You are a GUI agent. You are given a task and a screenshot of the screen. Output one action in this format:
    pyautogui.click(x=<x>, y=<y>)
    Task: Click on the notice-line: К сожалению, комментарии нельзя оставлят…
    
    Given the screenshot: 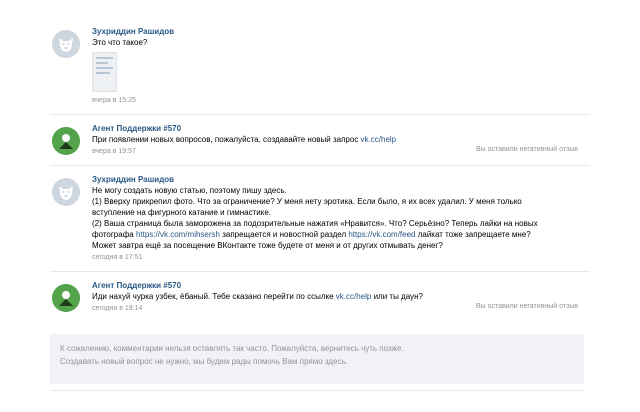 What is the action you would take?
    pyautogui.click(x=232, y=348)
    